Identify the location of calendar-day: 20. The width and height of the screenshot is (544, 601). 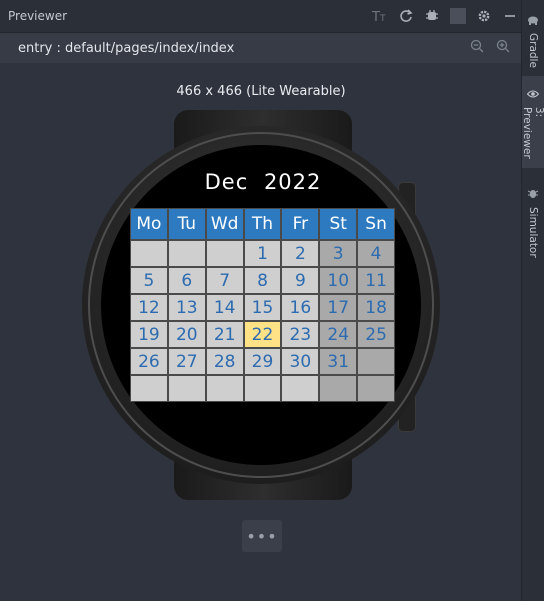
(186, 334).